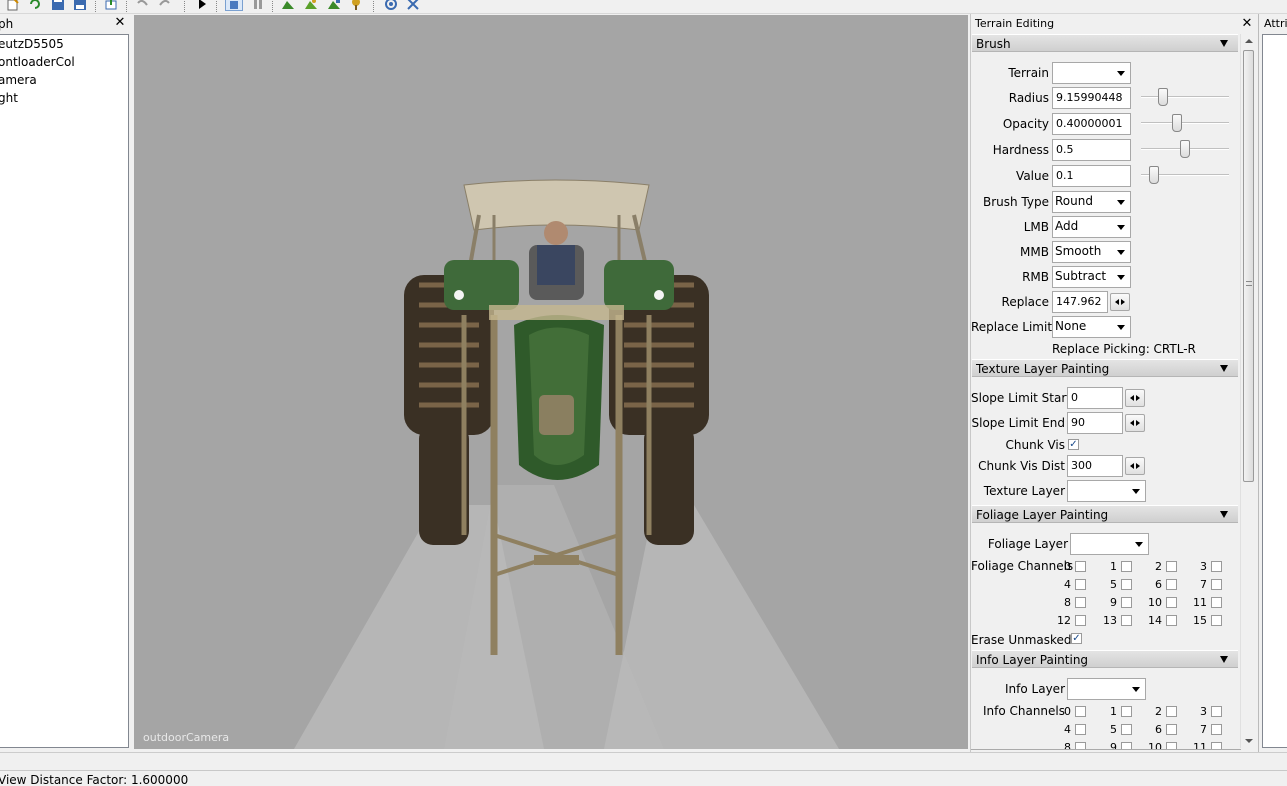  What do you see at coordinates (58, 5) in the screenshot?
I see `save-icon` at bounding box center [58, 5].